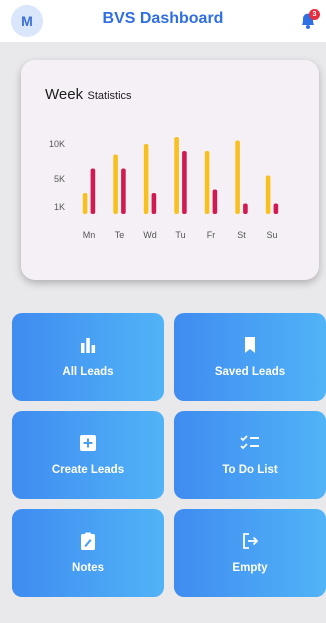  Describe the element at coordinates (88, 444) in the screenshot. I see `add-box-icon` at that location.